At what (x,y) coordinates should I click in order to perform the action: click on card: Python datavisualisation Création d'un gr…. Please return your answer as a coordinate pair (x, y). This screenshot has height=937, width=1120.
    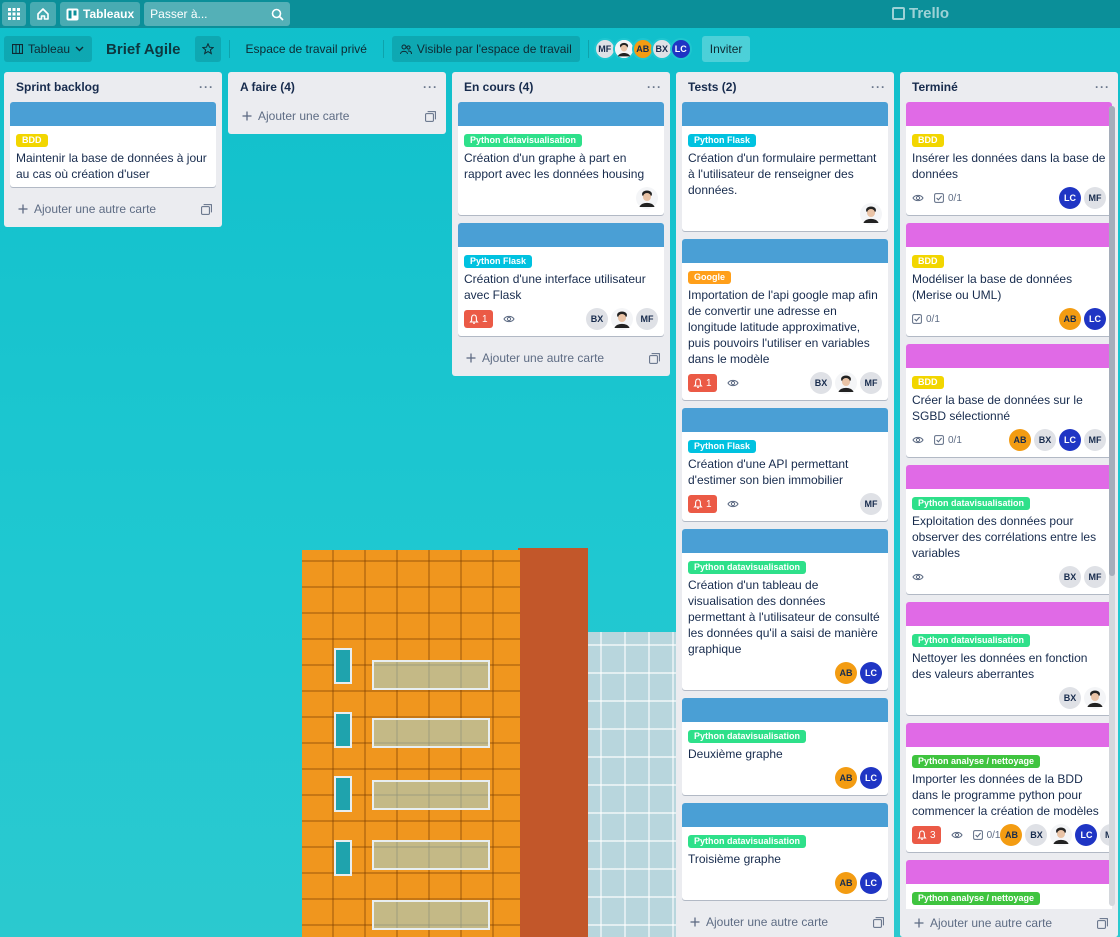
    Looking at the image, I should click on (561, 158).